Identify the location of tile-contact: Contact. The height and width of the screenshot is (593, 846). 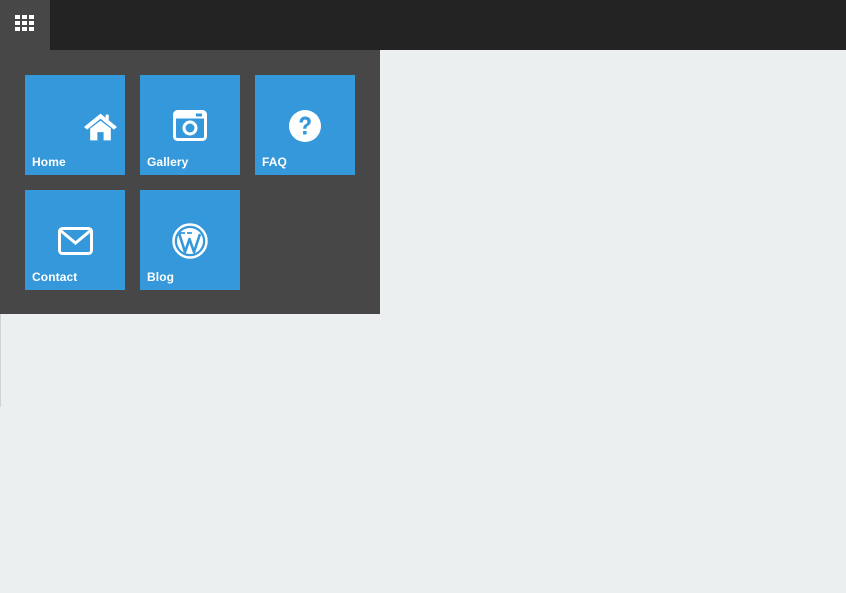
(75, 240).